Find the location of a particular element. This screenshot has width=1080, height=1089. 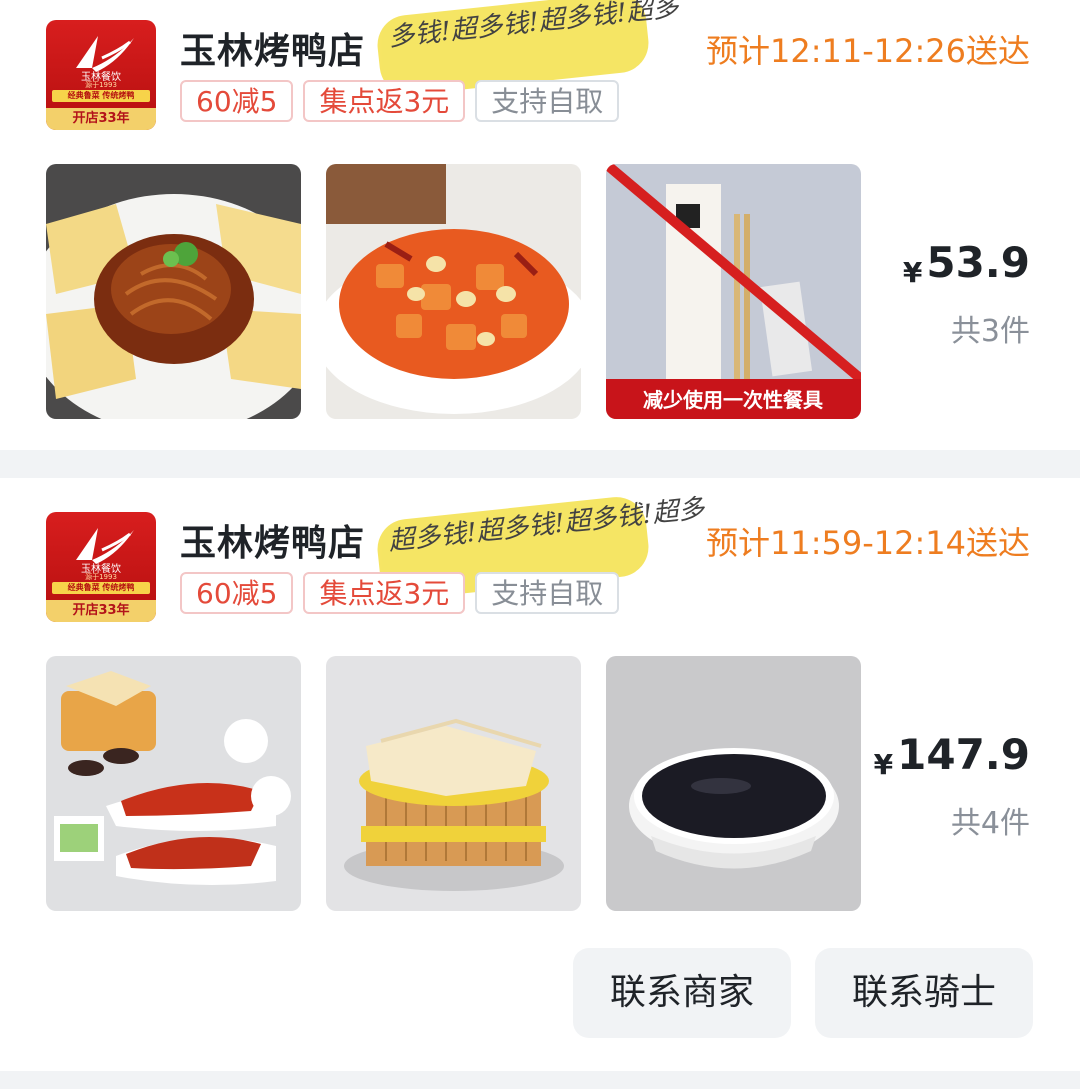

shredded-pork-dish-icon is located at coordinates (173, 291).